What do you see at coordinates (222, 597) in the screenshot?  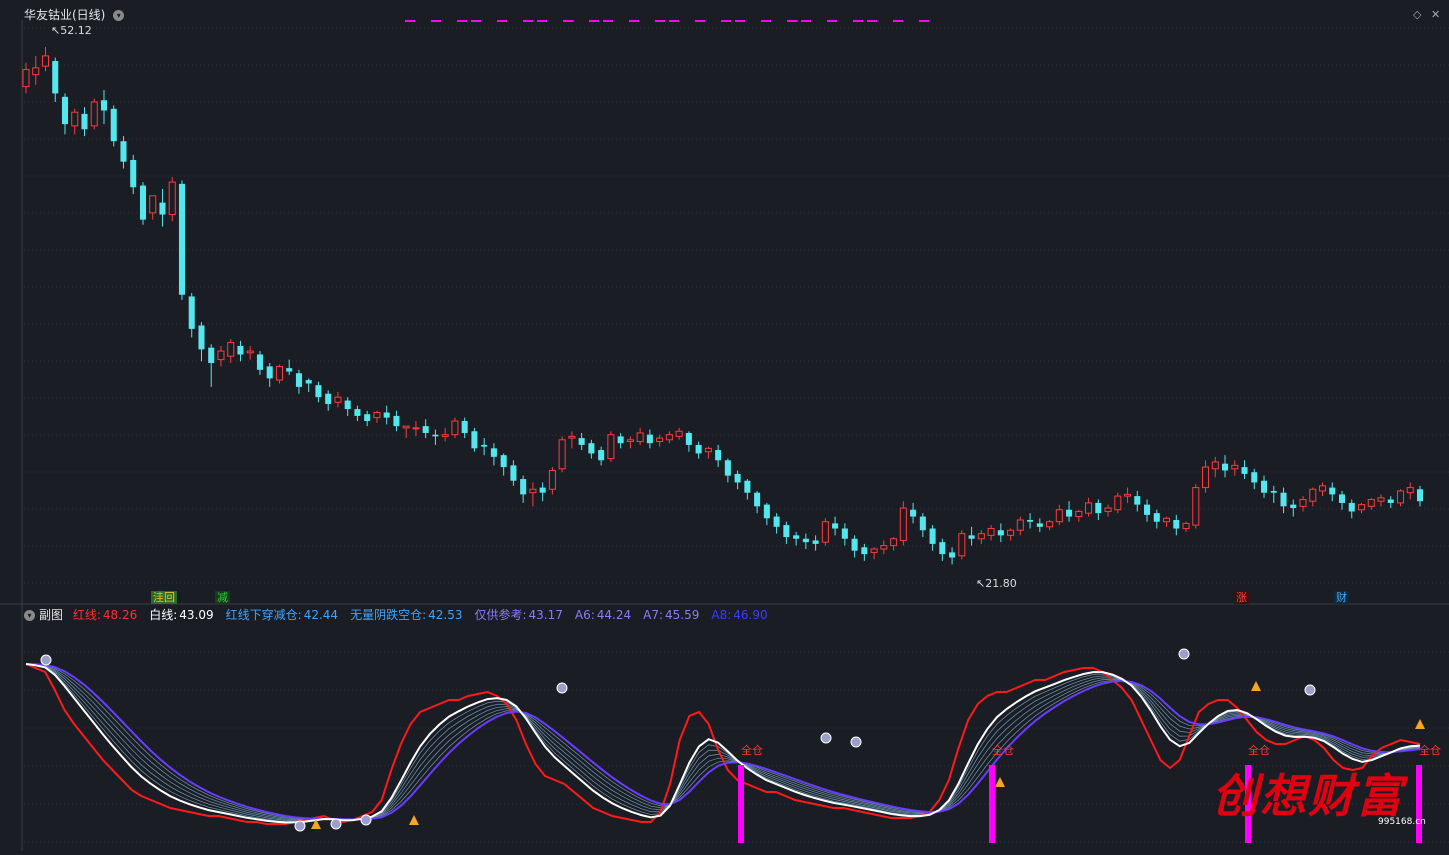 I see `signal-tag-reduce: 减` at bounding box center [222, 597].